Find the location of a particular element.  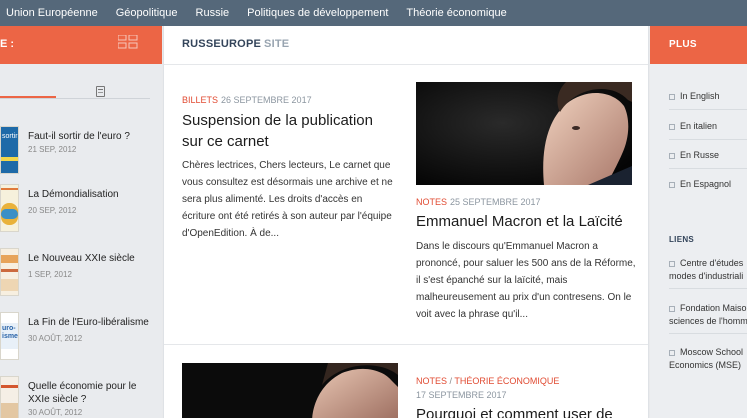

grid-view-icon is located at coordinates (128, 42).